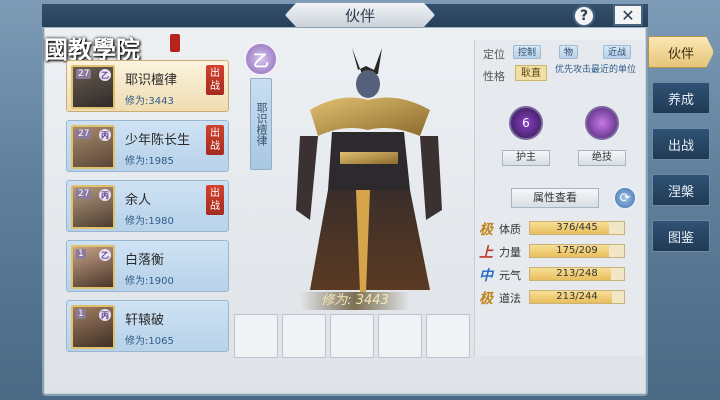 The image size is (720, 400). I want to click on personality-value: 耿直, so click(531, 73).